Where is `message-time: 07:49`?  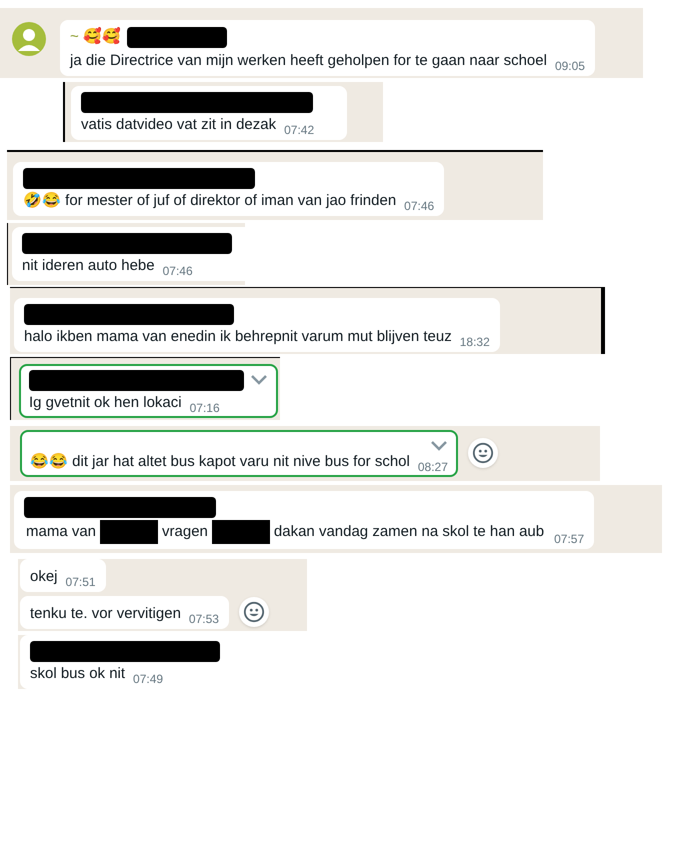 message-time: 07:49 is located at coordinates (148, 679).